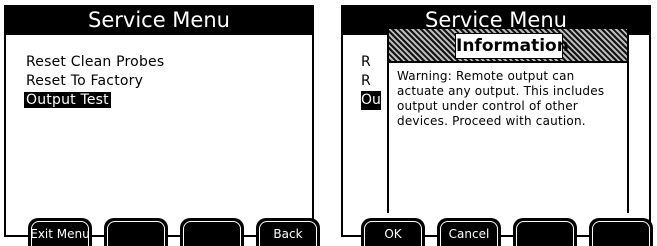 This screenshot has height=246, width=657. Describe the element at coordinates (95, 62) in the screenshot. I see `menu-item-reset-clean-probes: Reset Clean Probes` at that location.